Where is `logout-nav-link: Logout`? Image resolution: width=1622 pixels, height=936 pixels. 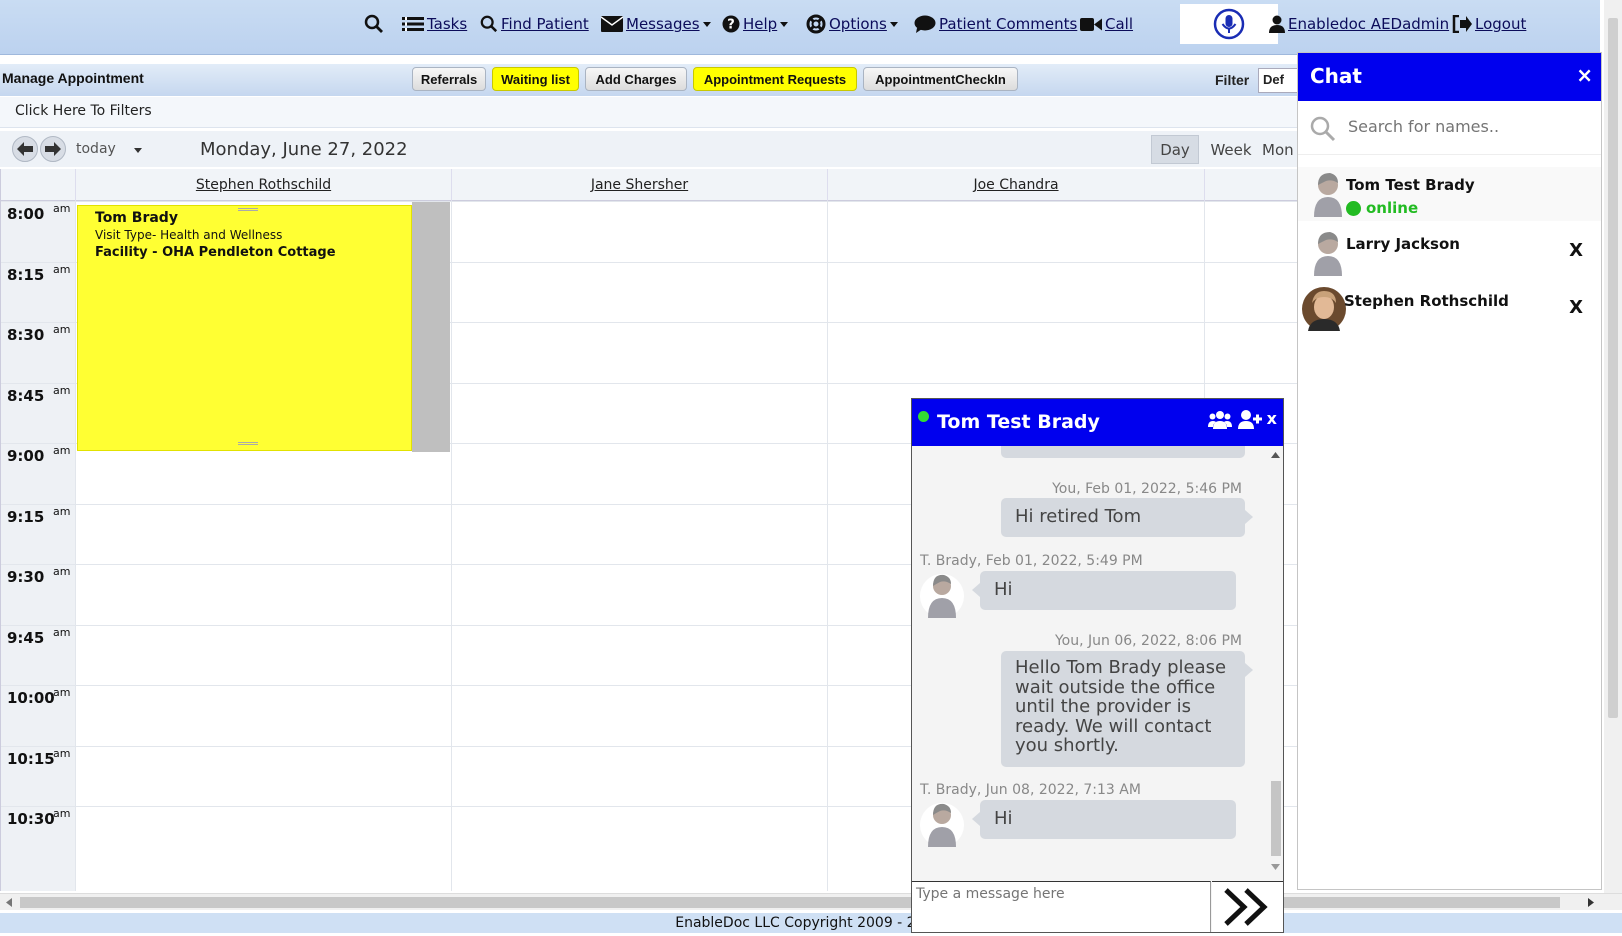 logout-nav-link: Logout is located at coordinates (1489, 24).